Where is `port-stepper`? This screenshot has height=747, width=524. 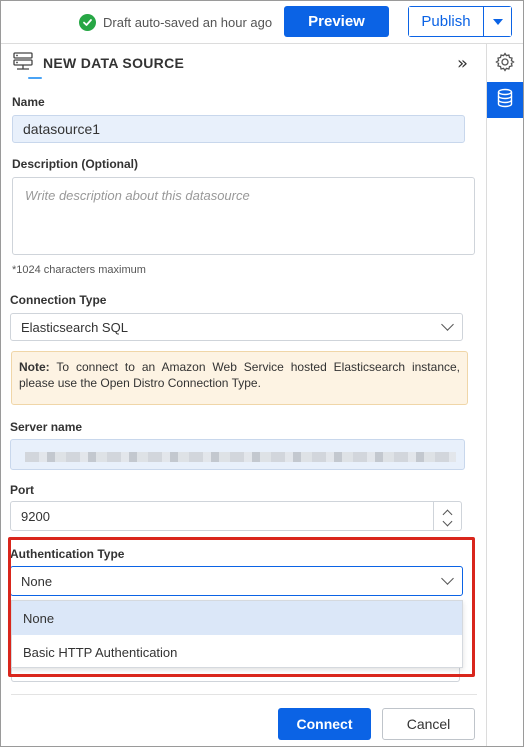
port-stepper is located at coordinates (447, 516).